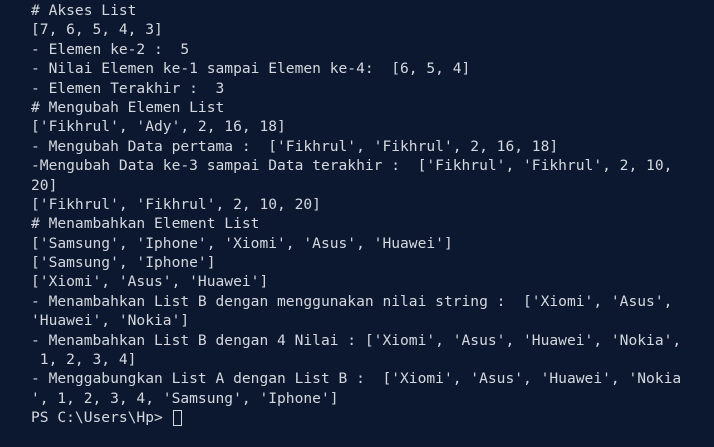 The width and height of the screenshot is (714, 447). Describe the element at coordinates (101, 418) in the screenshot. I see `prompt-text: PS C:\Users\Hp>` at that location.